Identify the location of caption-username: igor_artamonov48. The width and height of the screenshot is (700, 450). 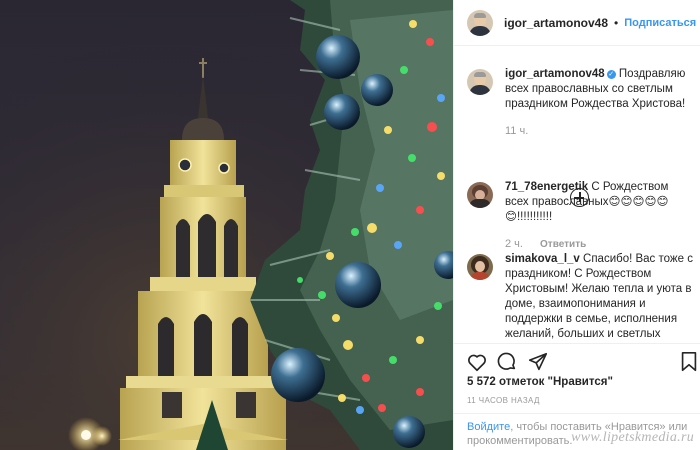
(555, 74).